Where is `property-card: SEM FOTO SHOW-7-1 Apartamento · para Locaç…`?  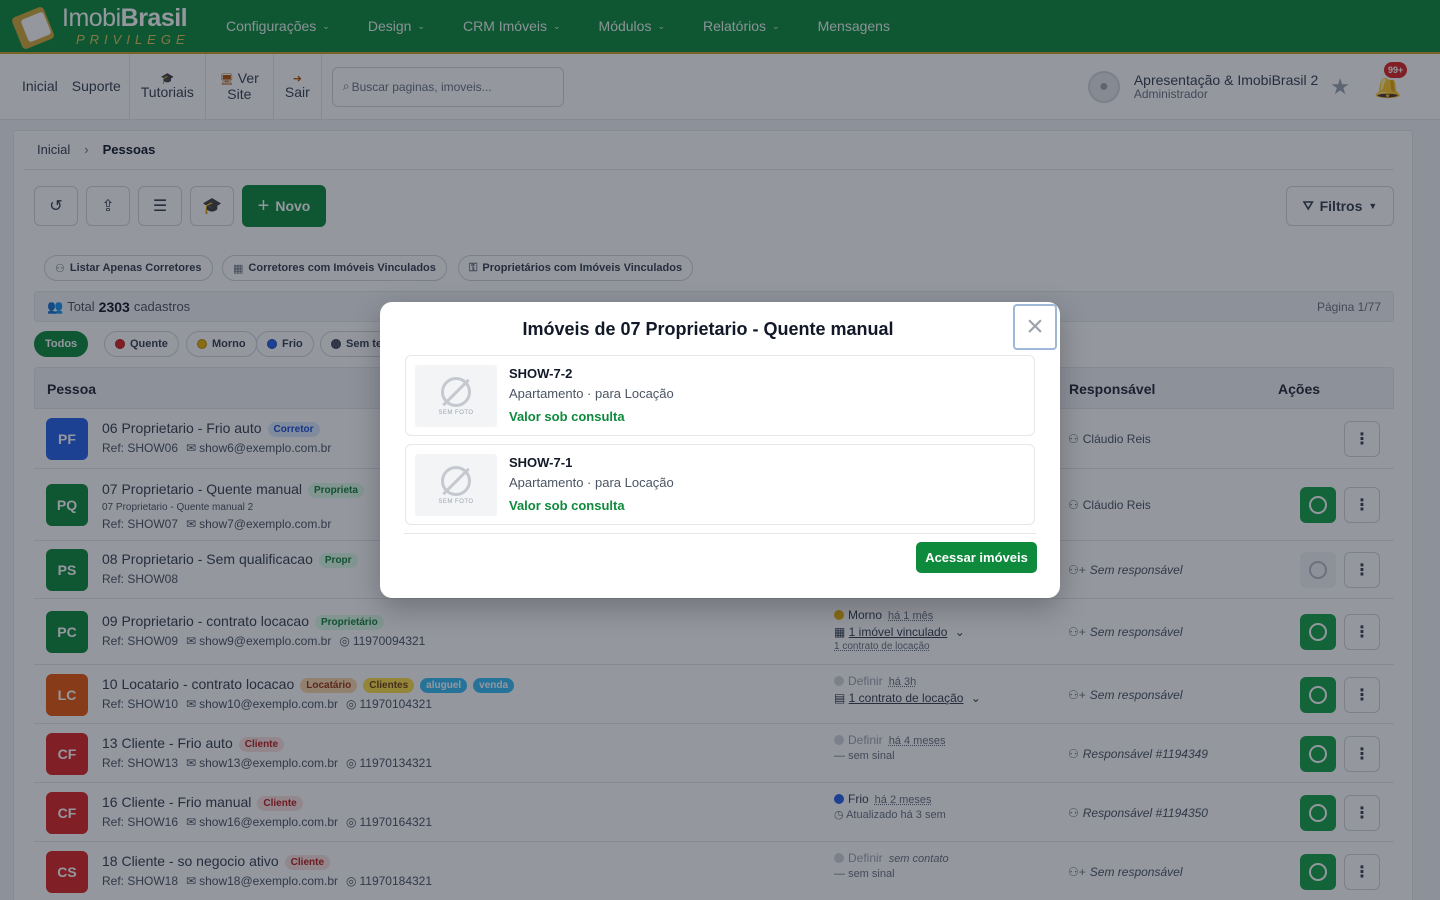
property-card: SEM FOTO SHOW-7-1 Apartamento · para Locaç… is located at coordinates (720, 484).